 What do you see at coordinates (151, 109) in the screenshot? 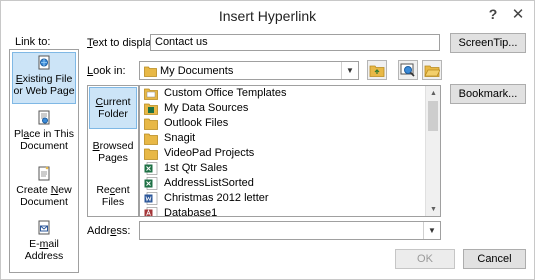
I see `data-source-folder-icon` at bounding box center [151, 109].